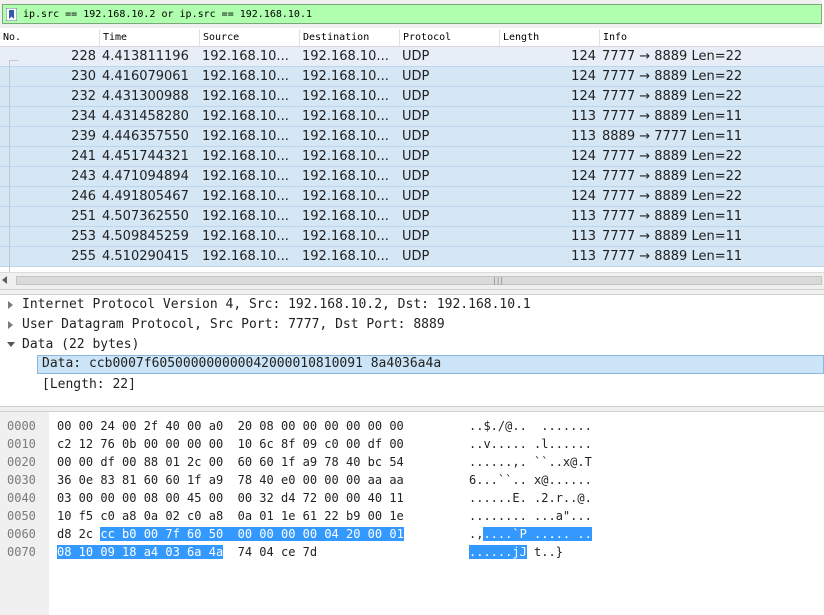 The width and height of the screenshot is (824, 615). I want to click on scroll-left-arrow-icon, so click(4, 280).